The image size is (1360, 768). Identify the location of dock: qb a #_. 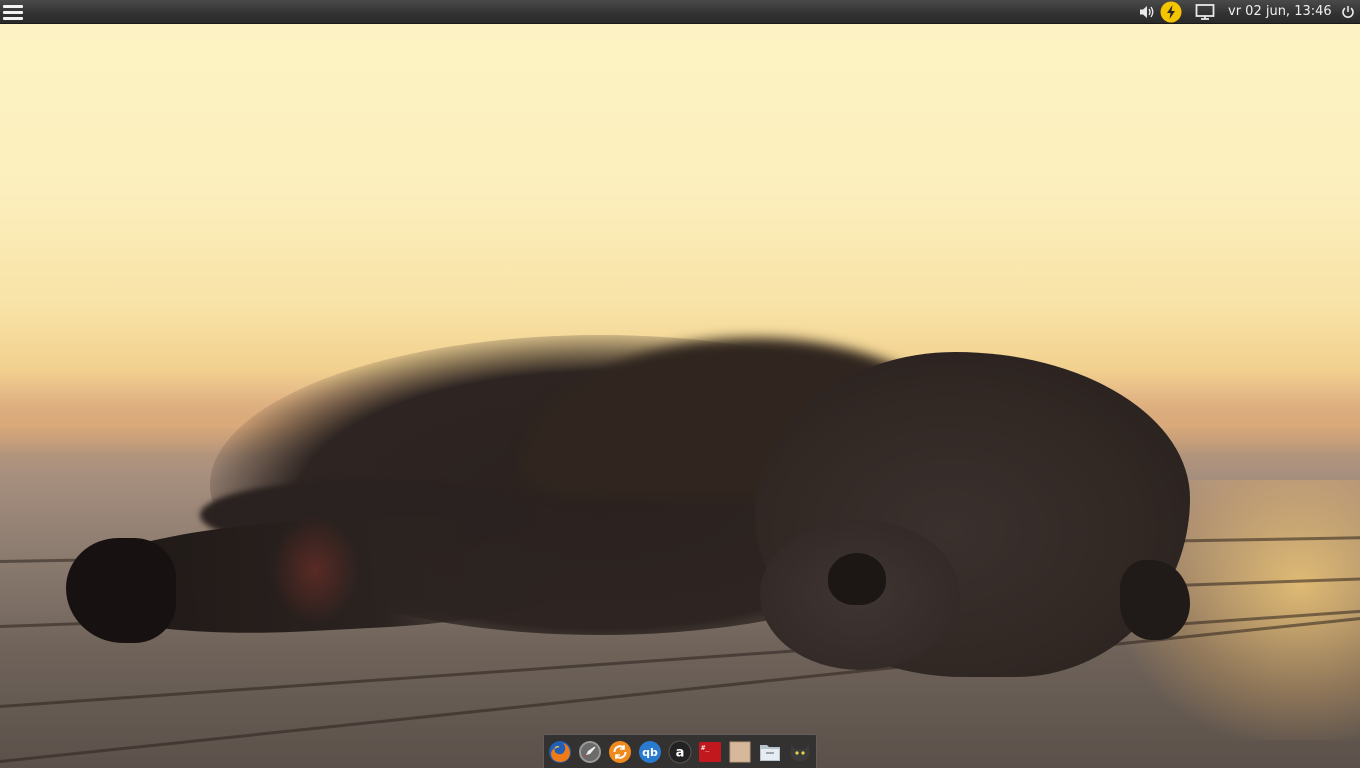
(680, 751).